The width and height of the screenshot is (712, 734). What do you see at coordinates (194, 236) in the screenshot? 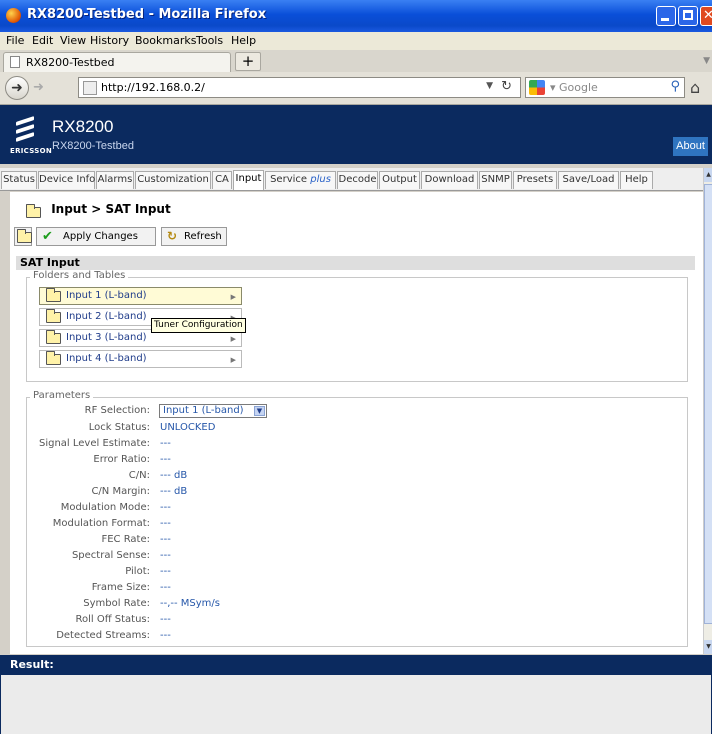
I see `refresh-button: ↻ Refresh` at bounding box center [194, 236].